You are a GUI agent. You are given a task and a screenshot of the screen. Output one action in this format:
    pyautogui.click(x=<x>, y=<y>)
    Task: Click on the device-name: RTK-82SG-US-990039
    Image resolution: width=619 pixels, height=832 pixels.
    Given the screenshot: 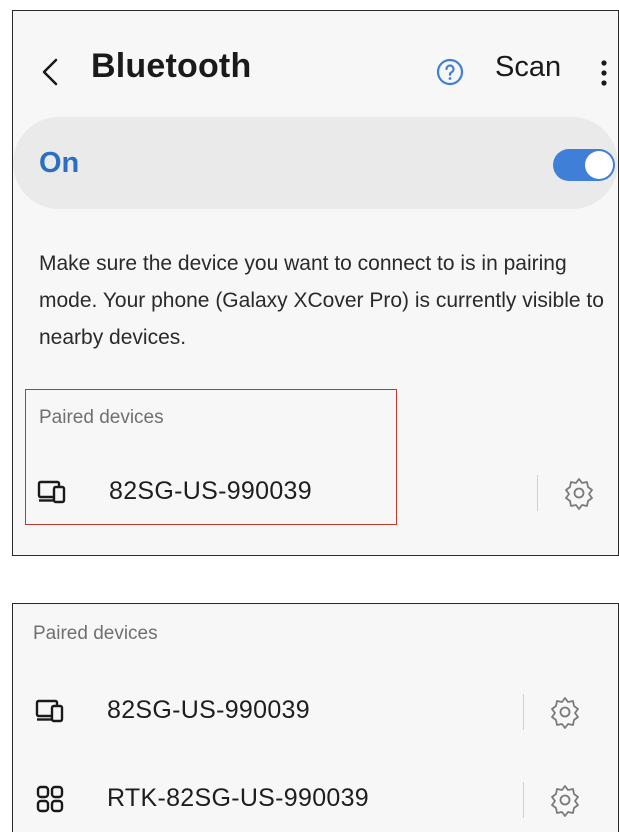 What is the action you would take?
    pyautogui.click(x=238, y=798)
    